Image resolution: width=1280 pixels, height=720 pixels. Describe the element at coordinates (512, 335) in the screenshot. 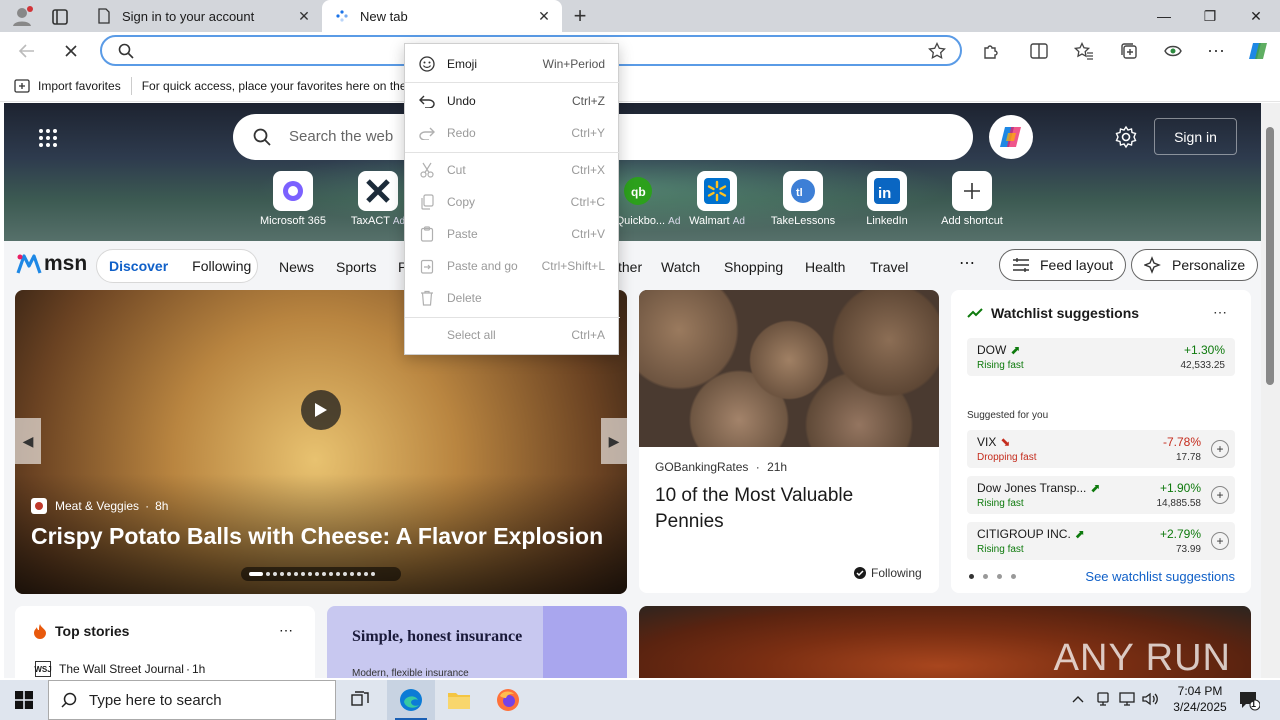

I see `menu-item-select-all: Select all Ctrl+A` at that location.